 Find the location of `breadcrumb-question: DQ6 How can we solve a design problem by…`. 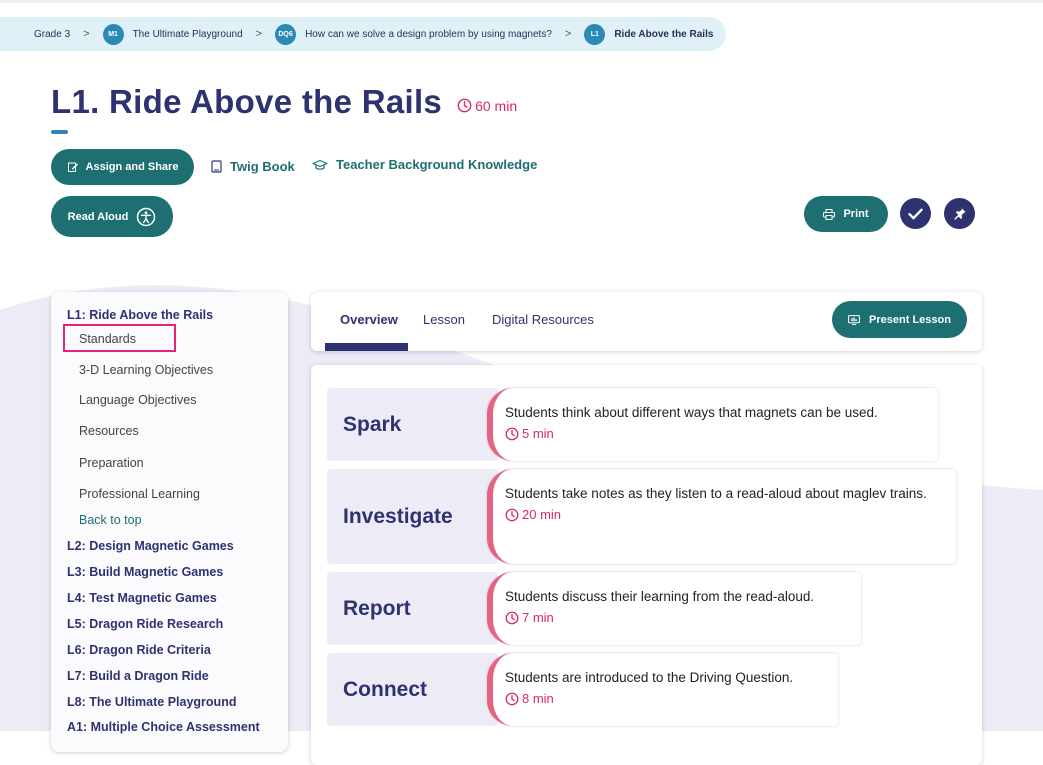

breadcrumb-question: DQ6 How can we solve a design problem by… is located at coordinates (413, 34).